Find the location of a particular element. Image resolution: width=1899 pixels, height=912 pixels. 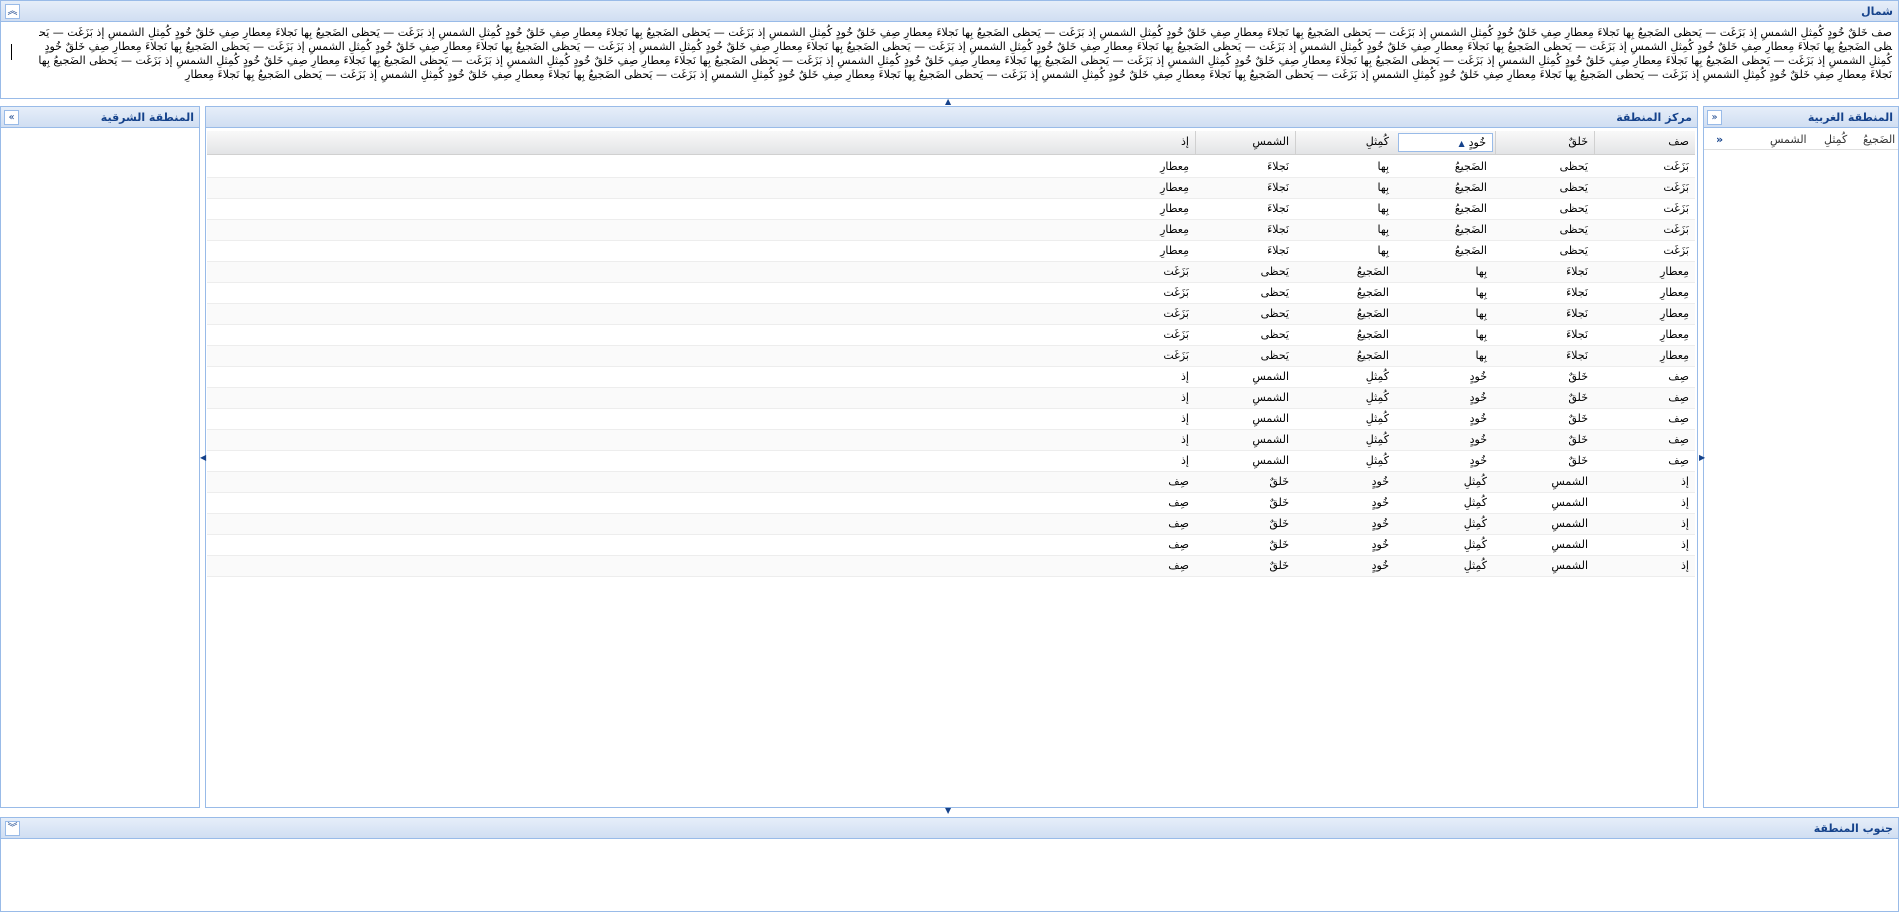

column-header-3: خُودٍ▲ is located at coordinates (1445, 142).